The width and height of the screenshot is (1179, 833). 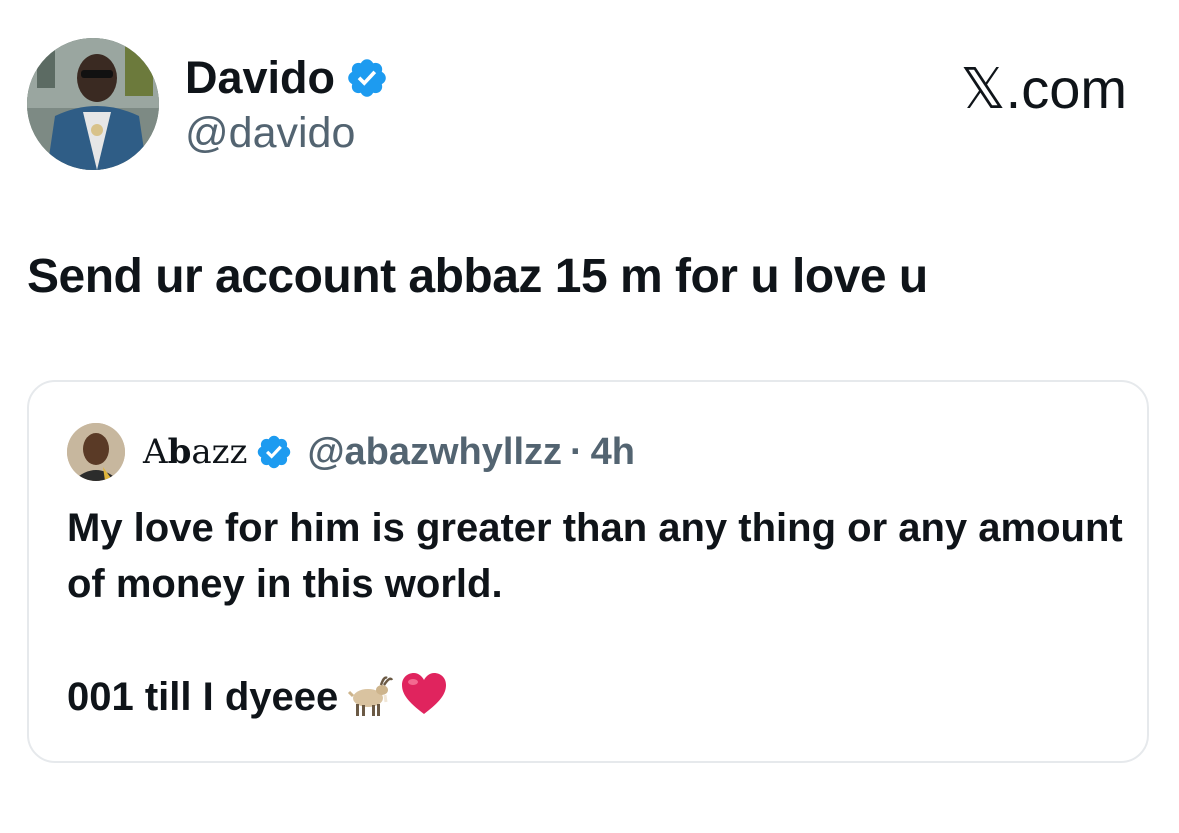 What do you see at coordinates (597, 696) in the screenshot?
I see `quote-text-line2-row: 001 till I dyeee` at bounding box center [597, 696].